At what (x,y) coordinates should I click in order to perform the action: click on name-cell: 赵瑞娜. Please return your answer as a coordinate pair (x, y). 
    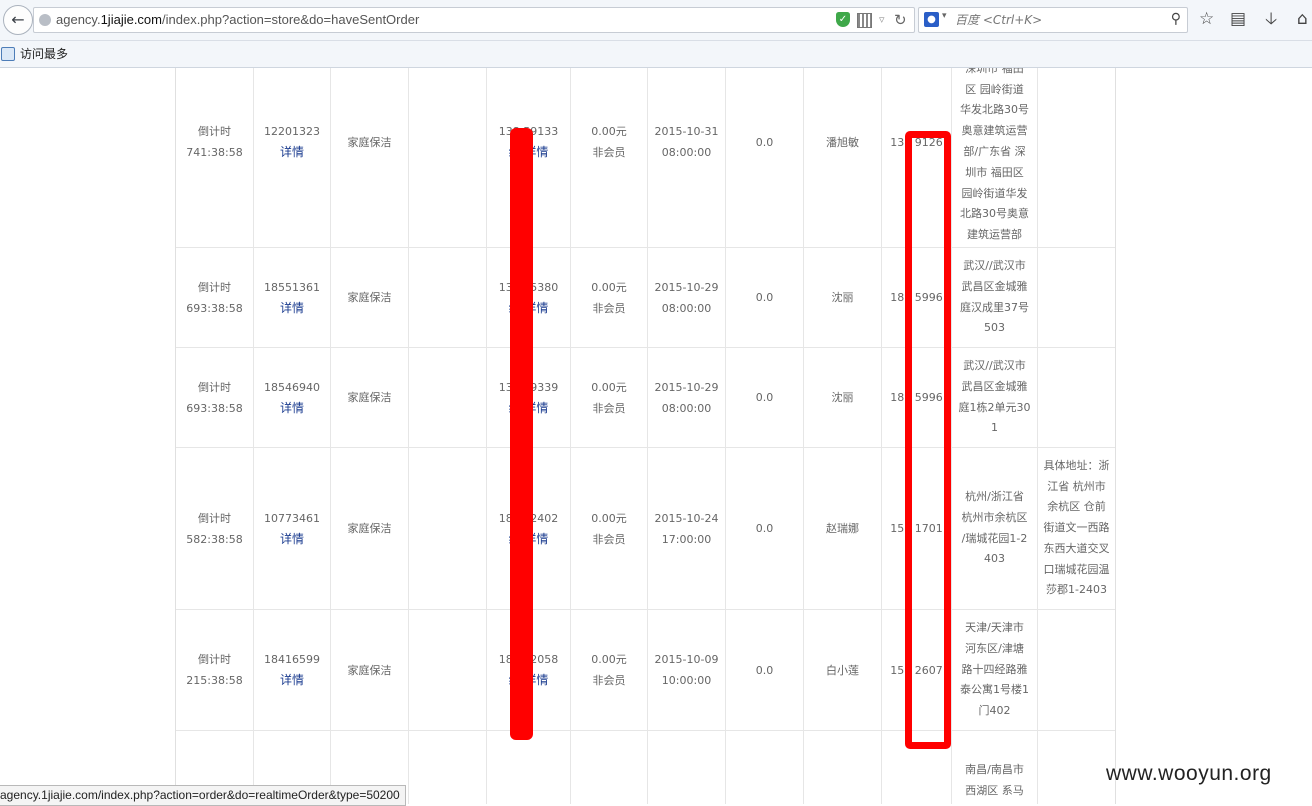
    Looking at the image, I should click on (842, 528).